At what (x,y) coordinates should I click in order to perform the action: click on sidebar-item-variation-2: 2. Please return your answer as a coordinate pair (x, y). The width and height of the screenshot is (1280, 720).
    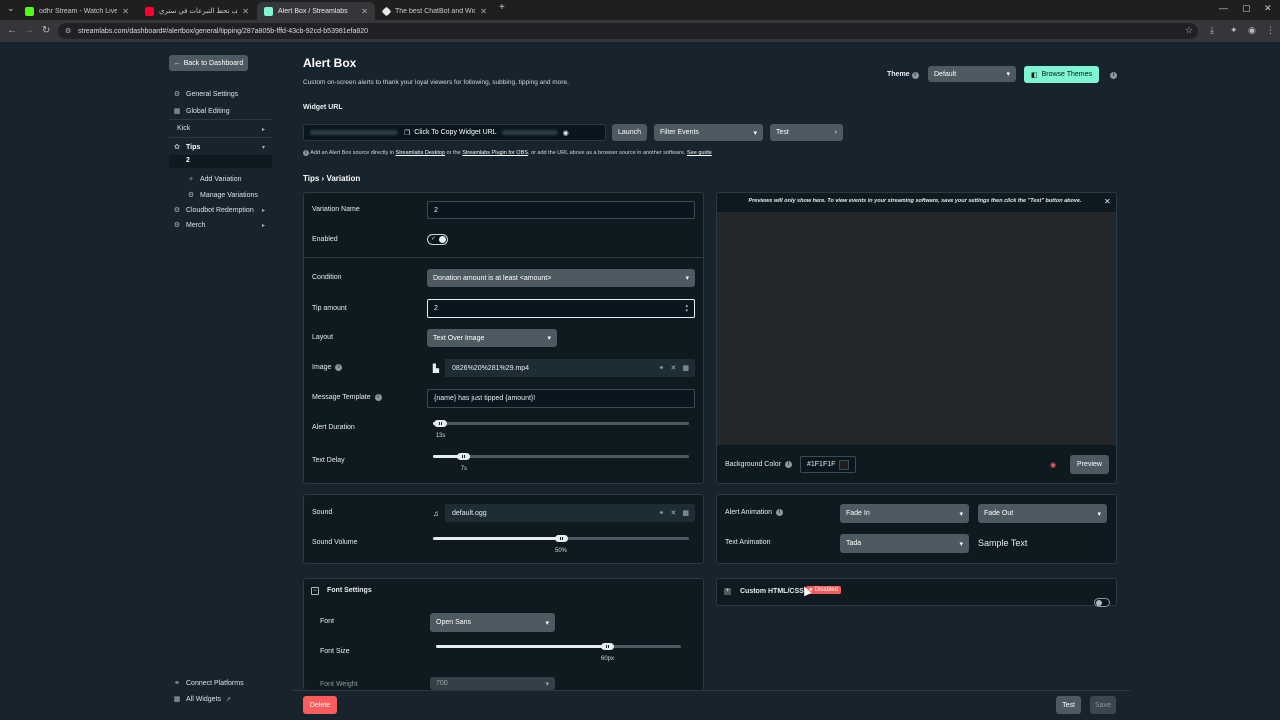
    Looking at the image, I should click on (188, 160).